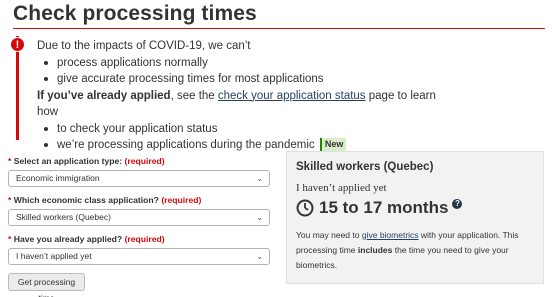 Image resolution: width=553 pixels, height=297 pixels. I want to click on new-badge: New, so click(333, 144).